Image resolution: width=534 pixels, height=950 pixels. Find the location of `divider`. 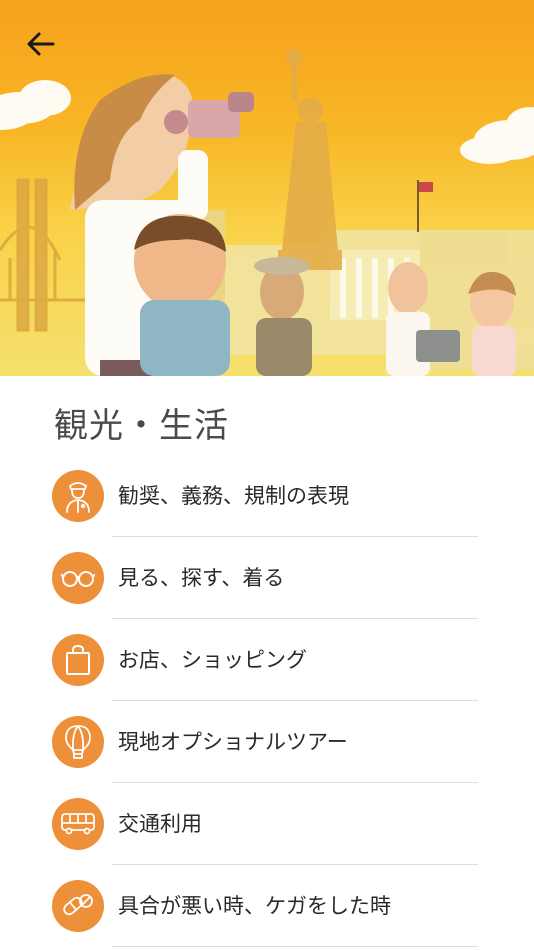

divider is located at coordinates (295, 946).